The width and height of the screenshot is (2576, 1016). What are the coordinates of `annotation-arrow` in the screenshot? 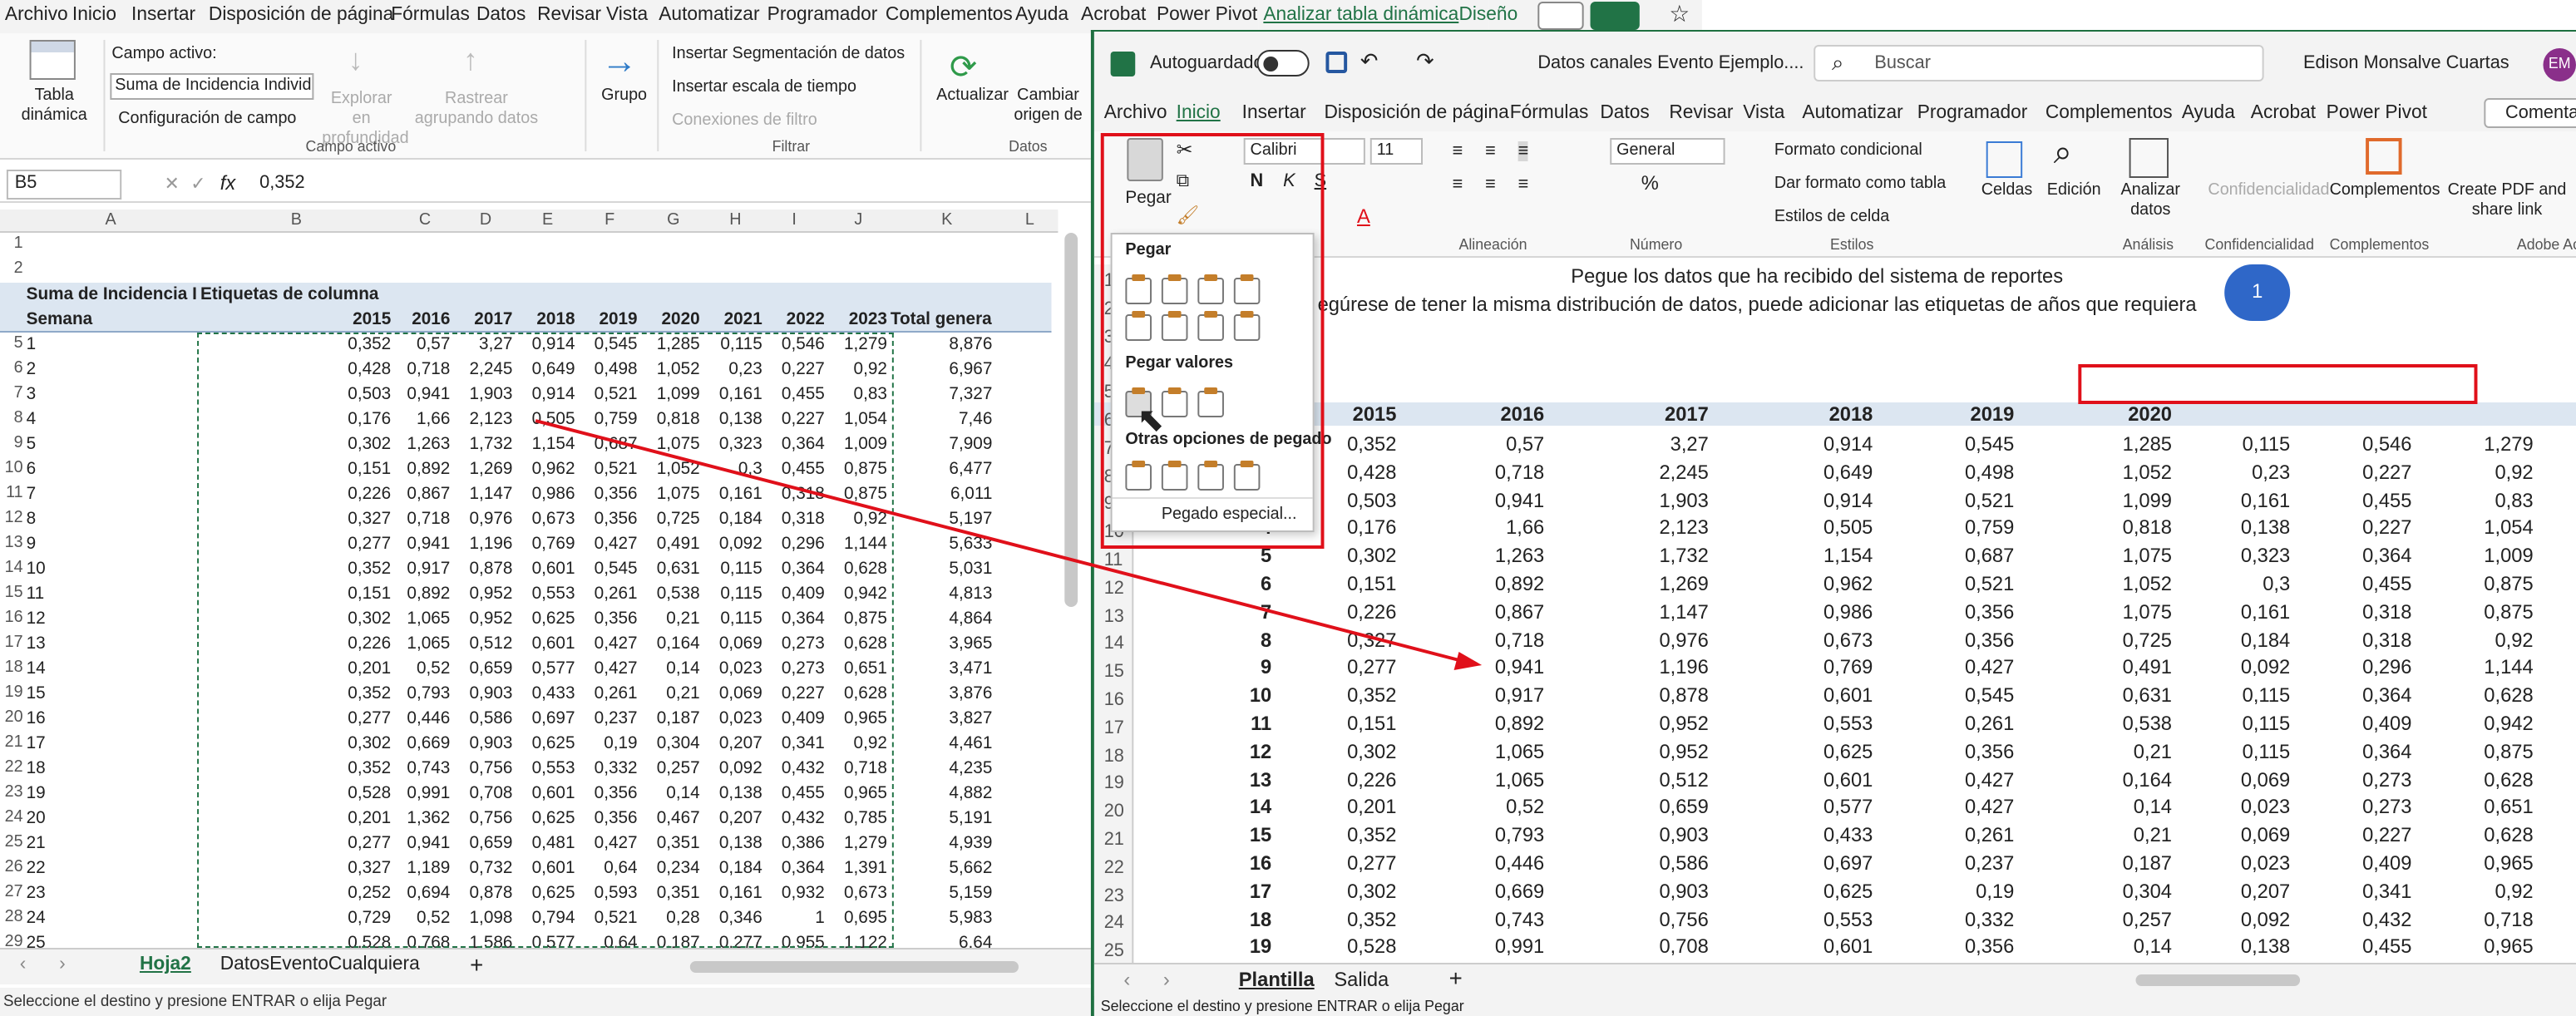 It's located at (1009, 544).